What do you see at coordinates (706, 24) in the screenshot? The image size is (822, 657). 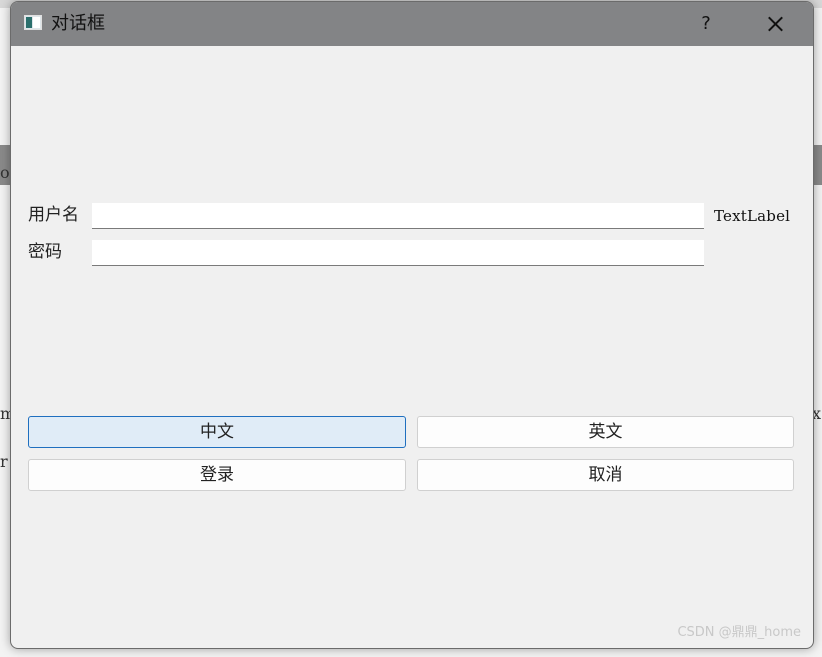 I see `help-button: ?` at bounding box center [706, 24].